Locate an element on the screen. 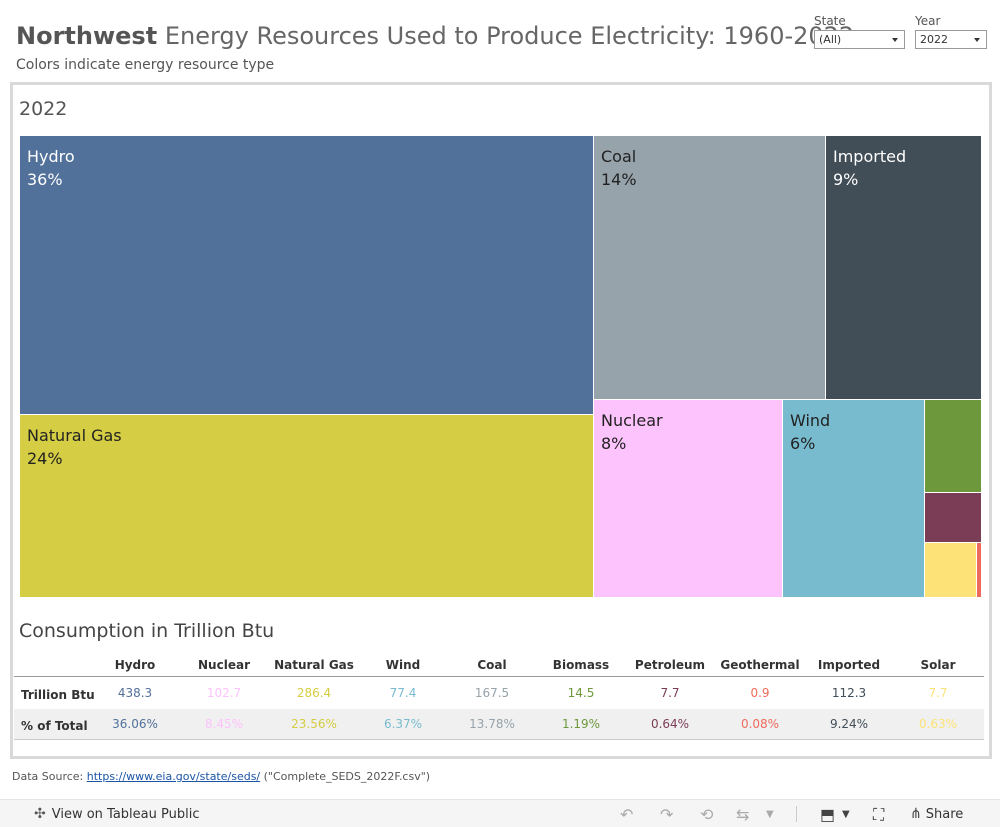  view-on-tableau-button: ✣ View on Tableau Public is located at coordinates (116, 814).